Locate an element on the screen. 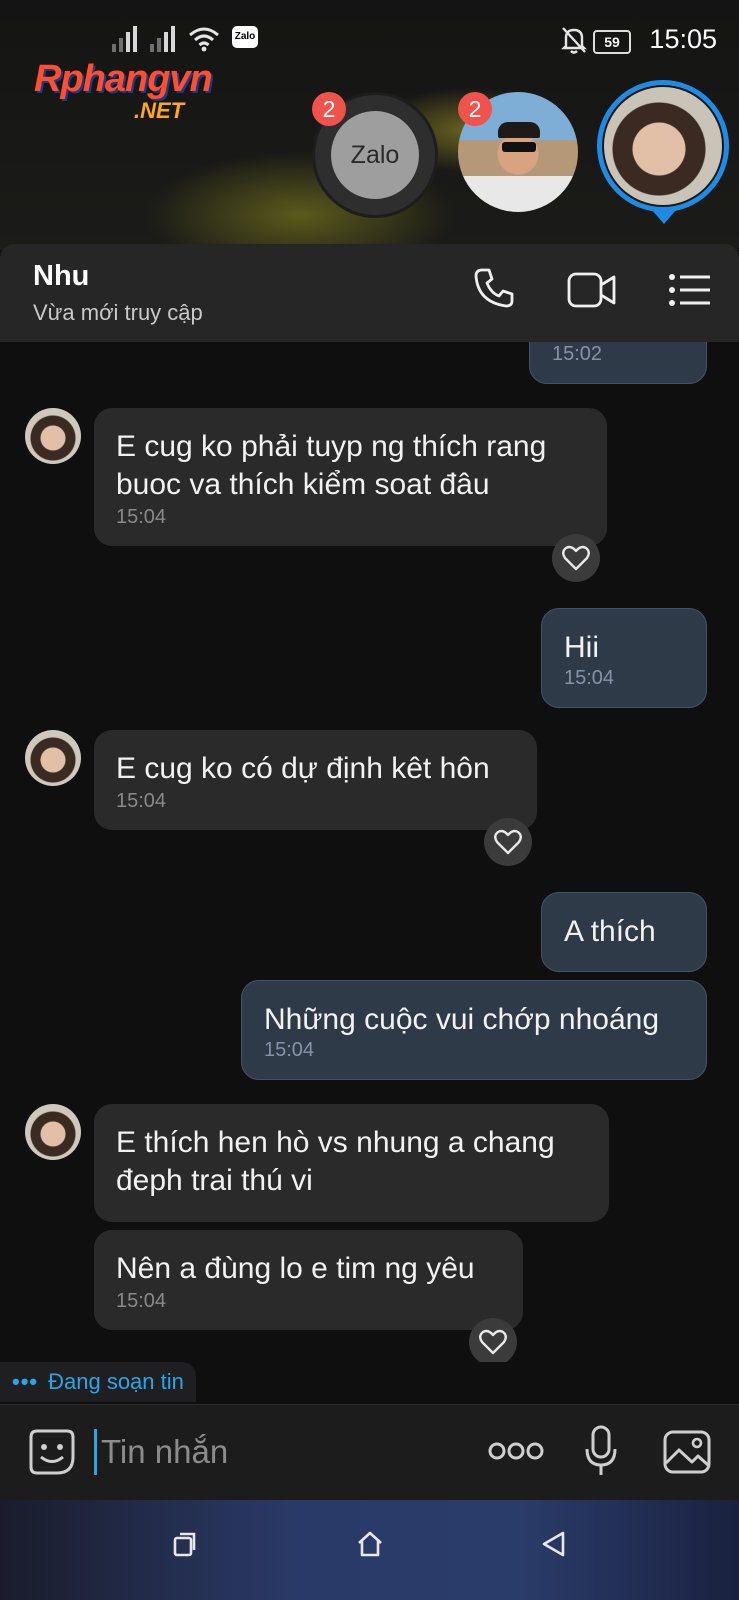 The width and height of the screenshot is (739, 1600). home-icon is located at coordinates (370, 1544).